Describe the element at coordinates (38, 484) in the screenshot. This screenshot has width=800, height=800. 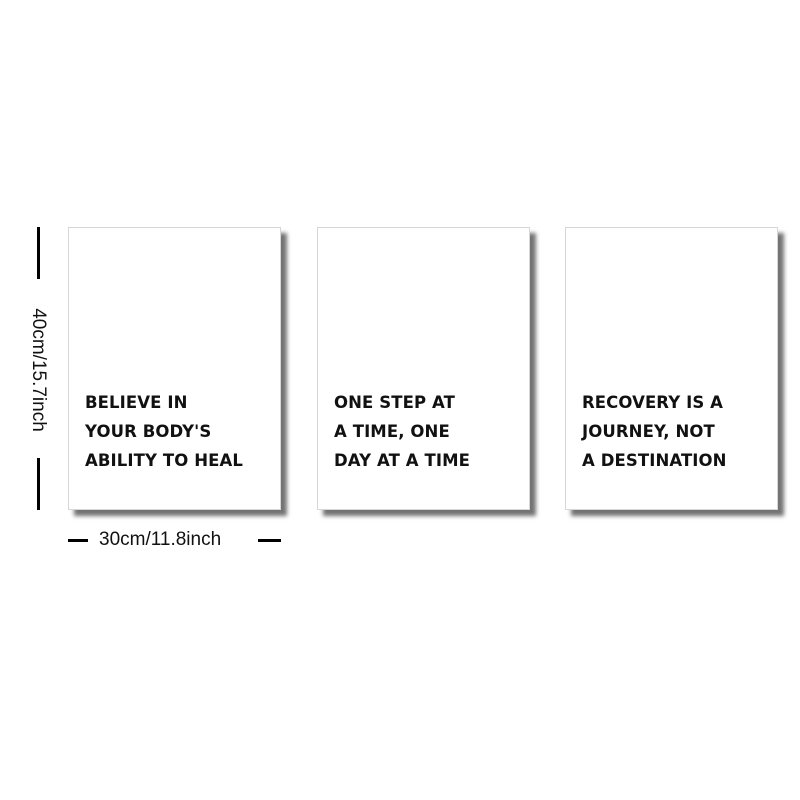
I see `height-dimension-line-bottom` at that location.